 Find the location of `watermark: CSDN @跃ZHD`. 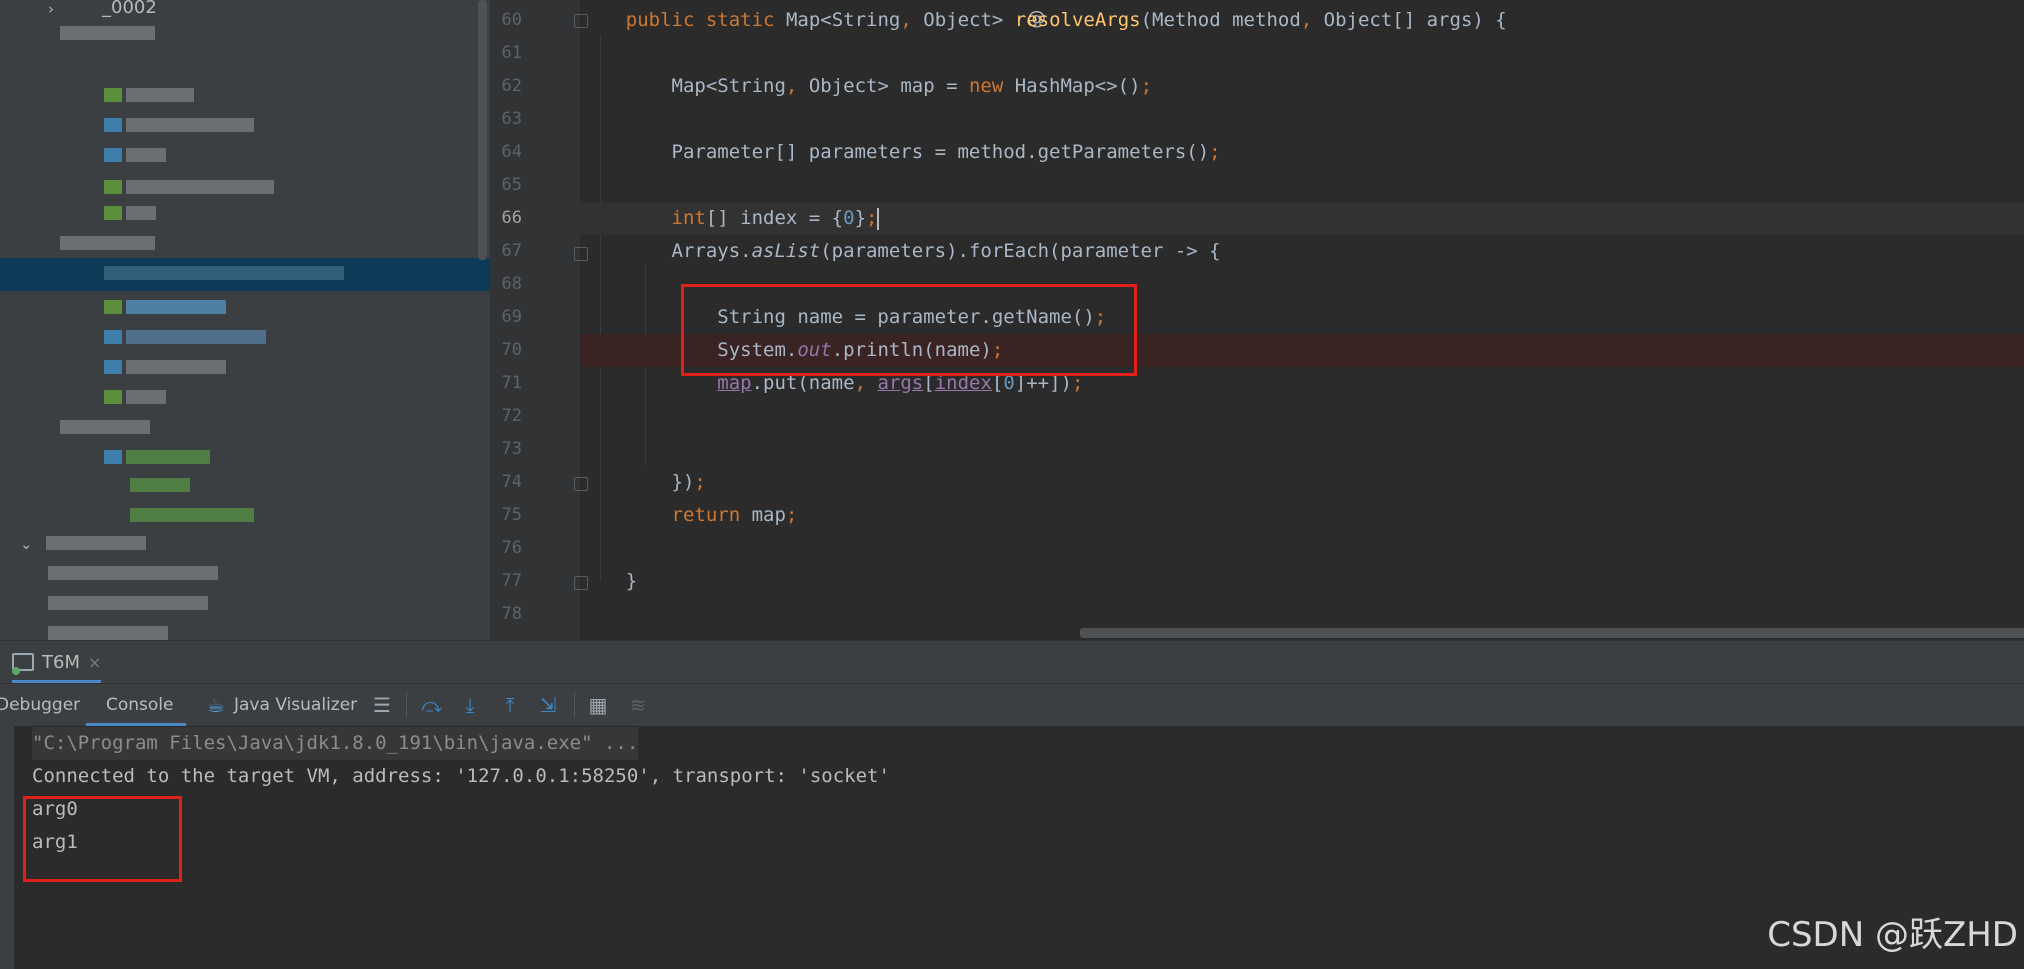

watermark: CSDN @跃ZHD is located at coordinates (1892, 935).